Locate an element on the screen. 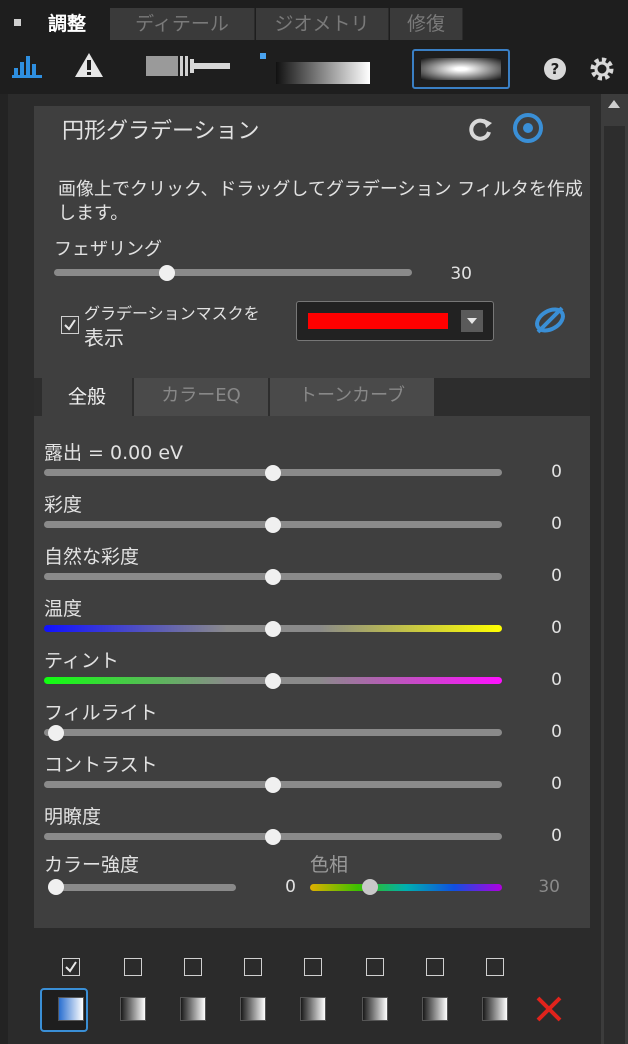 This screenshot has height=1044, width=628. slider-label: フィルライト is located at coordinates (101, 713).